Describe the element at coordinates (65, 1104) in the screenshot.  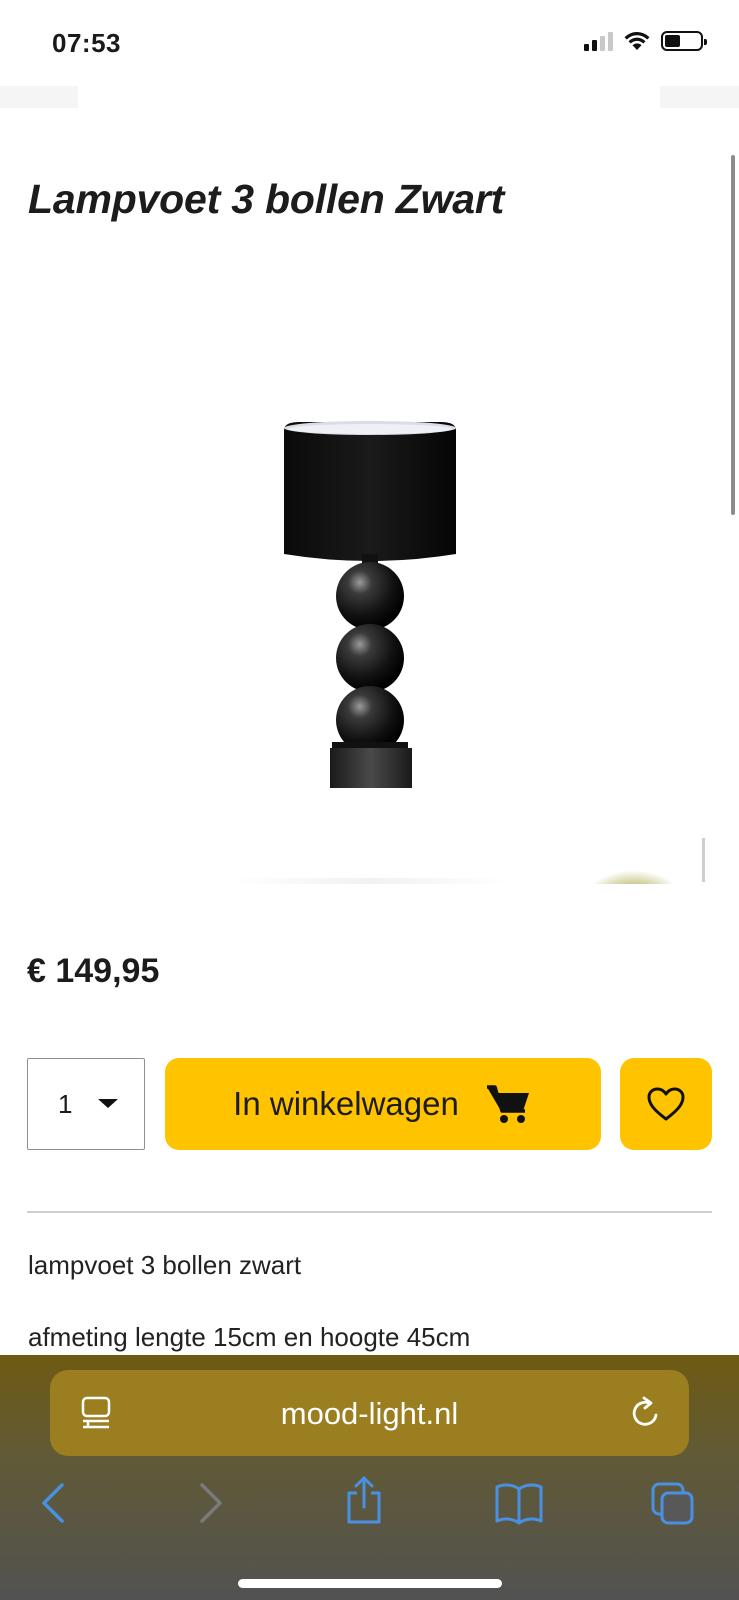
I see `quantity-value: 1` at that location.